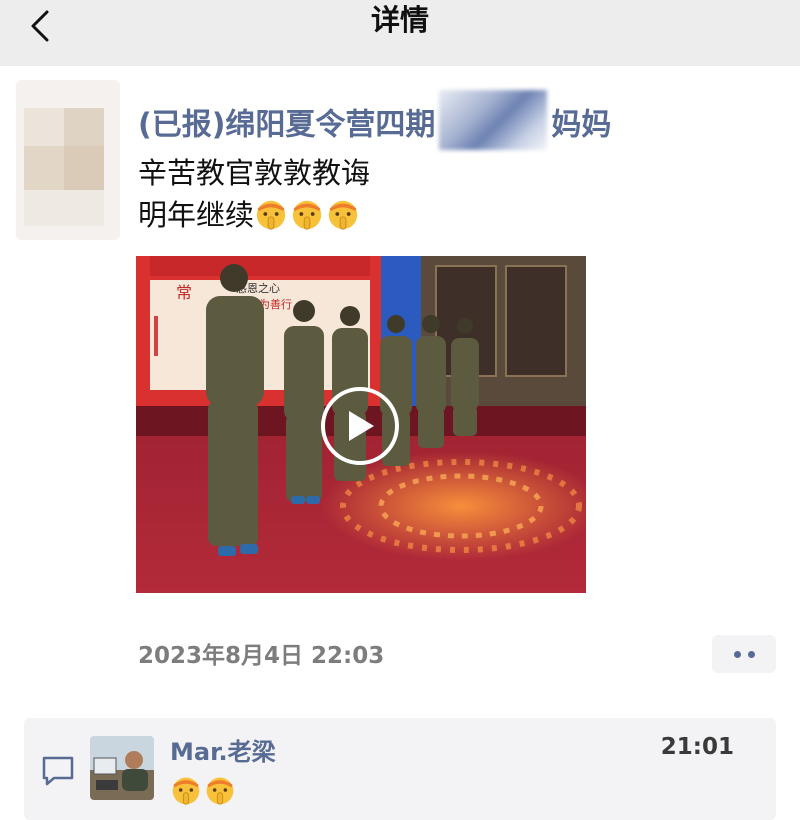  Describe the element at coordinates (581, 125) in the screenshot. I see `poster-name-suffix: 妈妈` at that location.